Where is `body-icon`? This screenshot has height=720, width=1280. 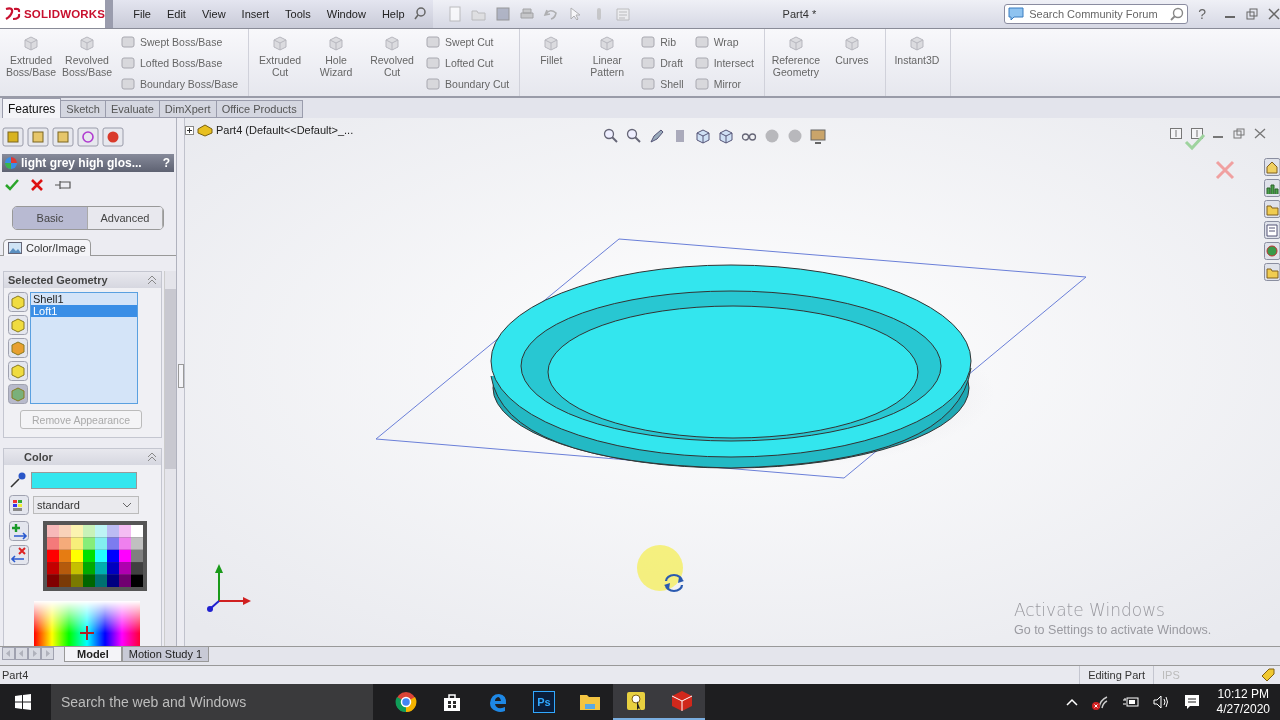 body-icon is located at coordinates (18, 394).